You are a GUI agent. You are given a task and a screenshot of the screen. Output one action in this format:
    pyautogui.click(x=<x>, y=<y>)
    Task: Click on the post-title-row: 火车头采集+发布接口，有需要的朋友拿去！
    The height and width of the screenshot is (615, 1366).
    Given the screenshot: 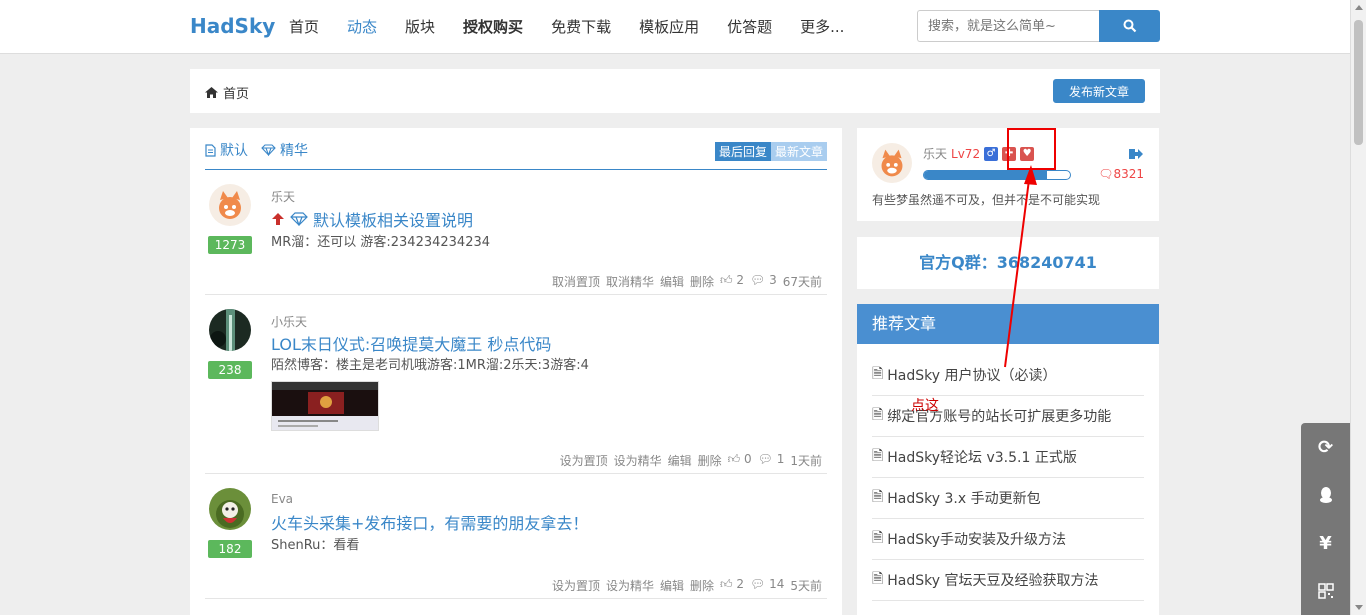 What is the action you would take?
    pyautogui.click(x=429, y=522)
    